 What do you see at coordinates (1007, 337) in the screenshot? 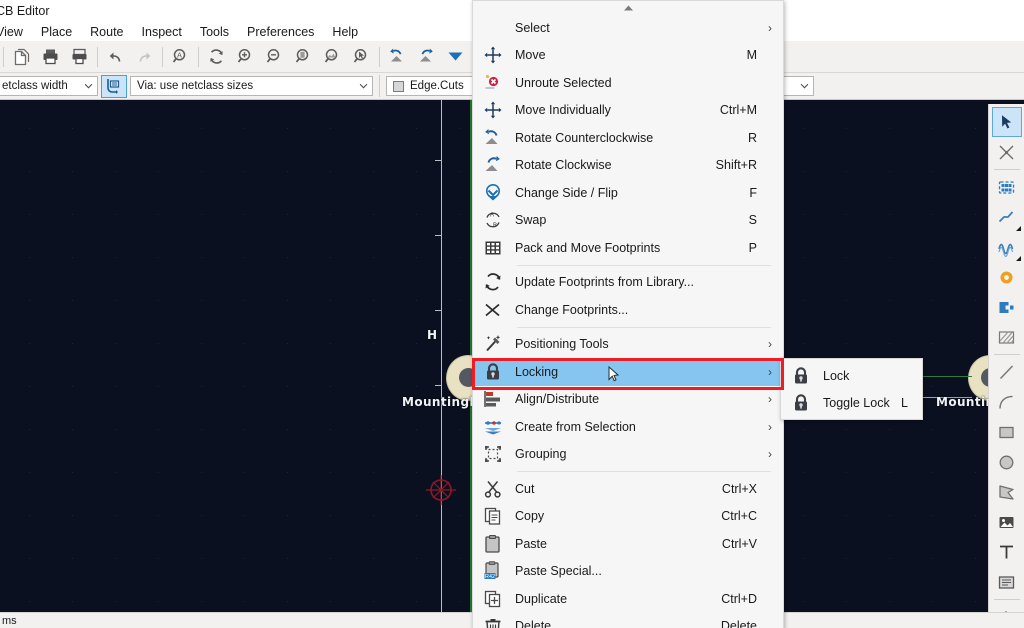
I see `add-rule-area-icon` at bounding box center [1007, 337].